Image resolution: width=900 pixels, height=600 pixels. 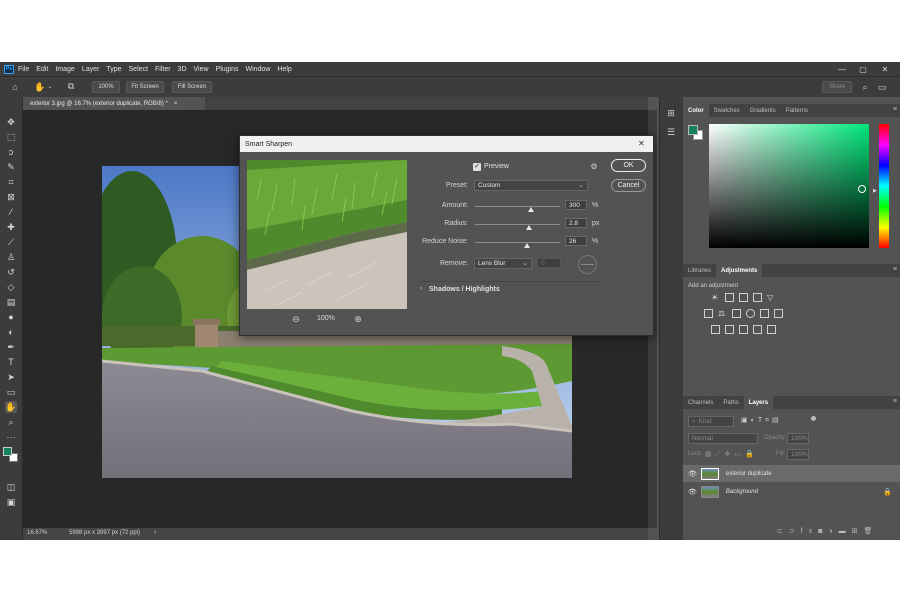 I want to click on menu-type: Type, so click(x=113, y=69).